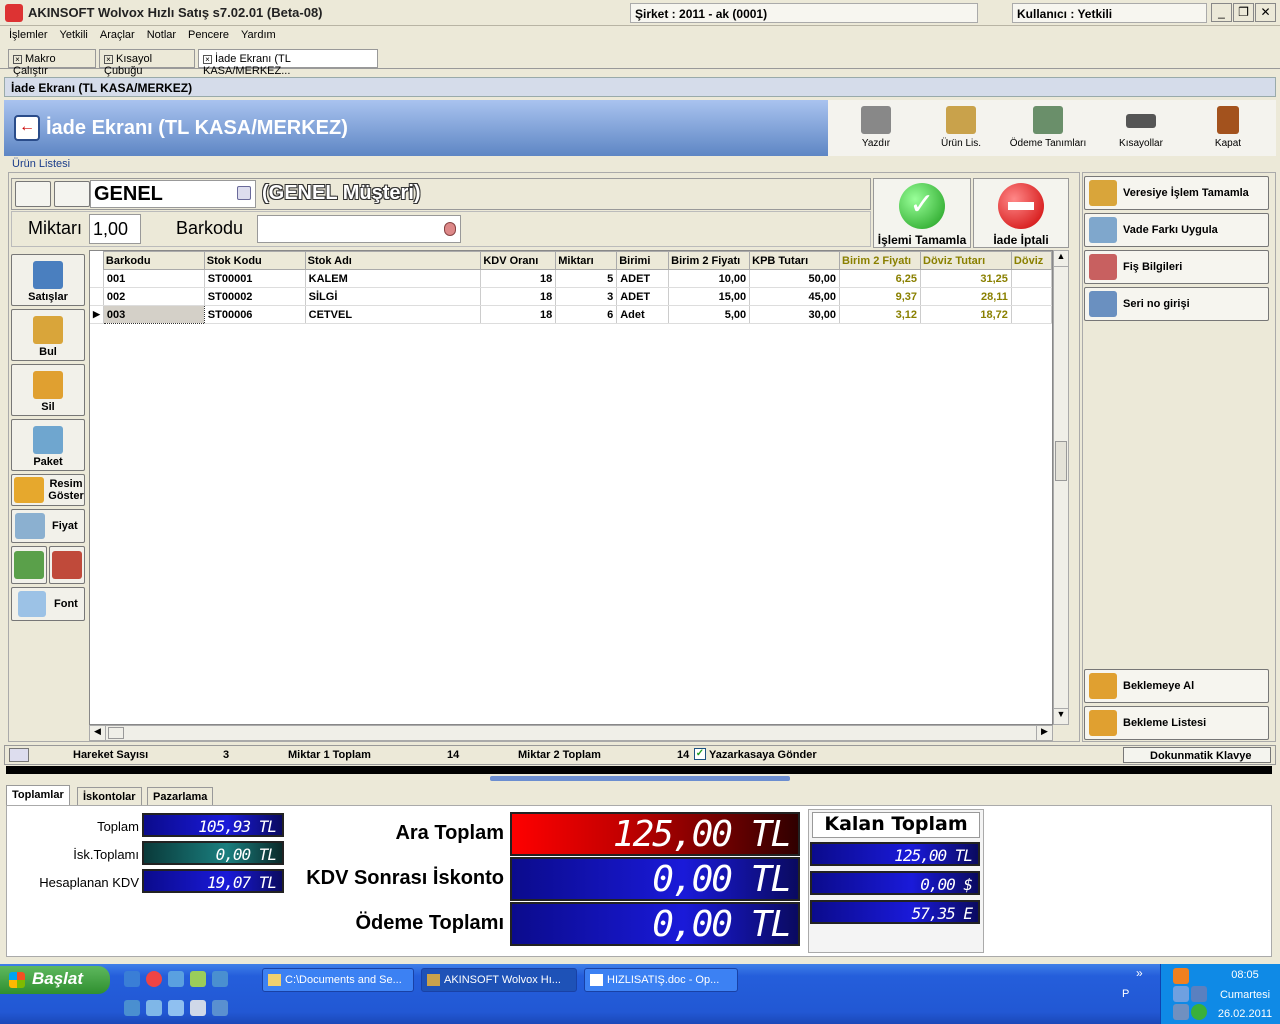 The image size is (1280, 1024). What do you see at coordinates (153, 314) in the screenshot?
I see `cell-barkodu: 003` at bounding box center [153, 314].